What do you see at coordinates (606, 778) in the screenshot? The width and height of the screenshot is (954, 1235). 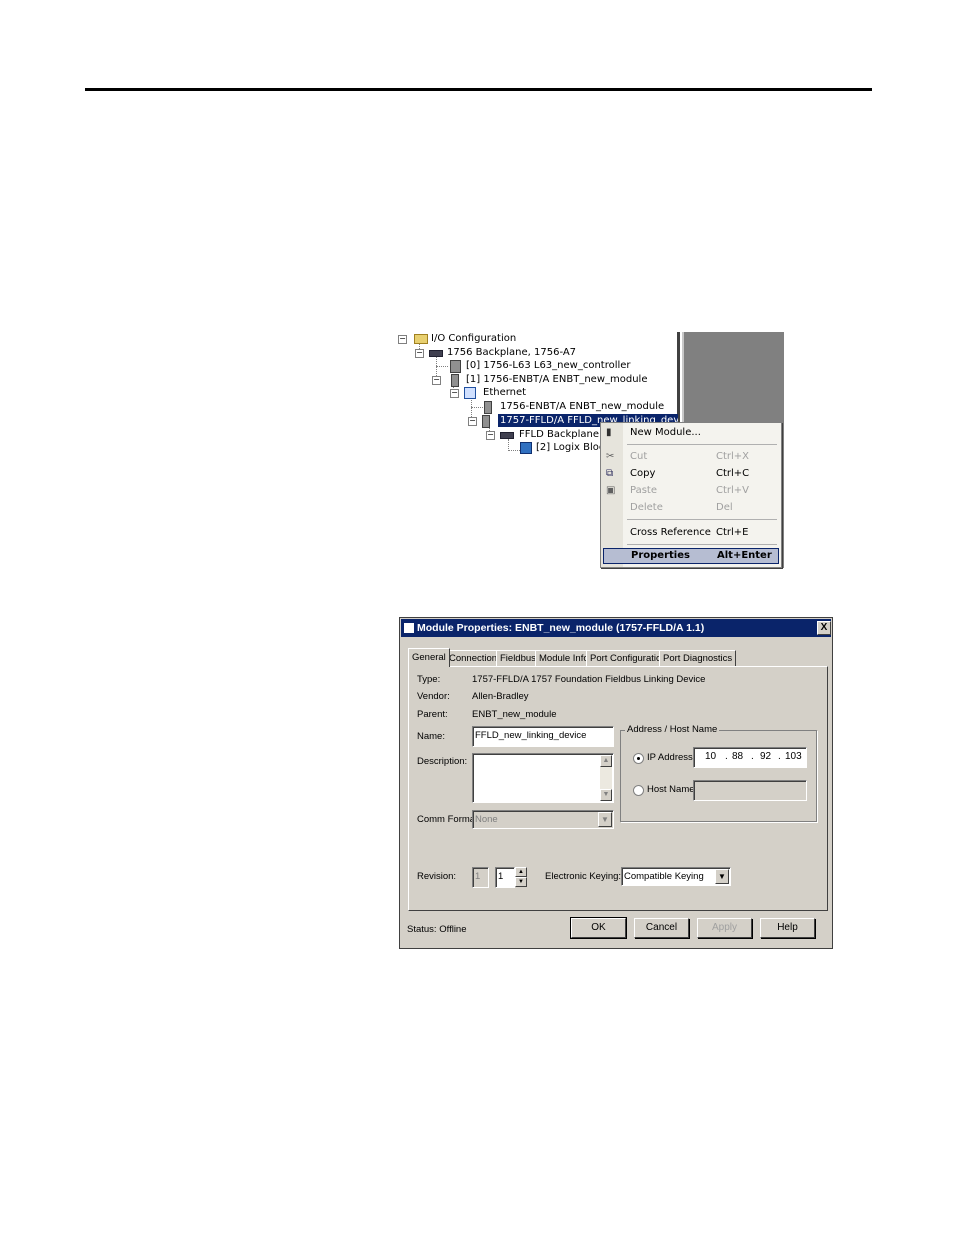 I see `description-scrollbar: ▲ ▼` at bounding box center [606, 778].